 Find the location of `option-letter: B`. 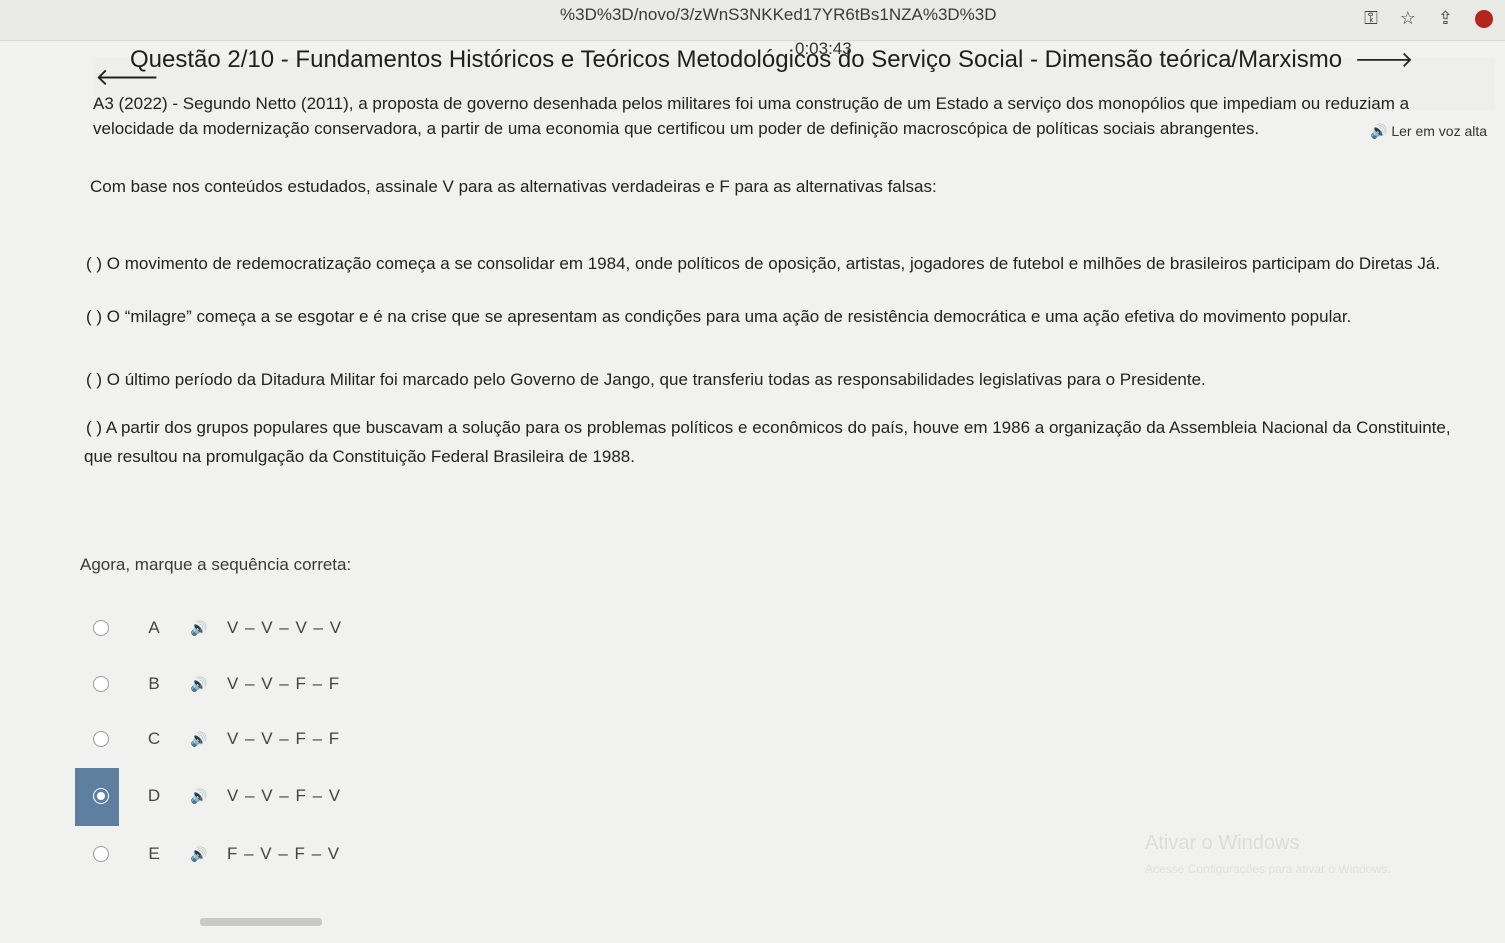

option-letter: B is located at coordinates (154, 683).